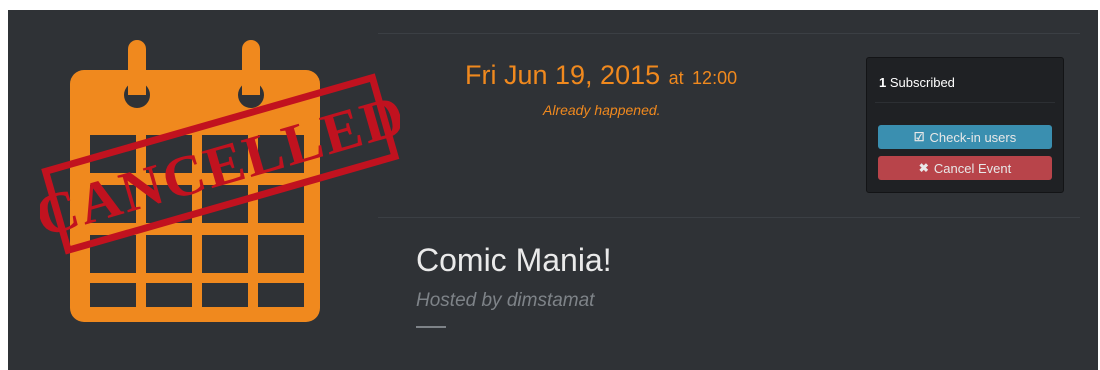 The image size is (1100, 370). I want to click on stamp-text: CANCELLED, so click(220, 165).